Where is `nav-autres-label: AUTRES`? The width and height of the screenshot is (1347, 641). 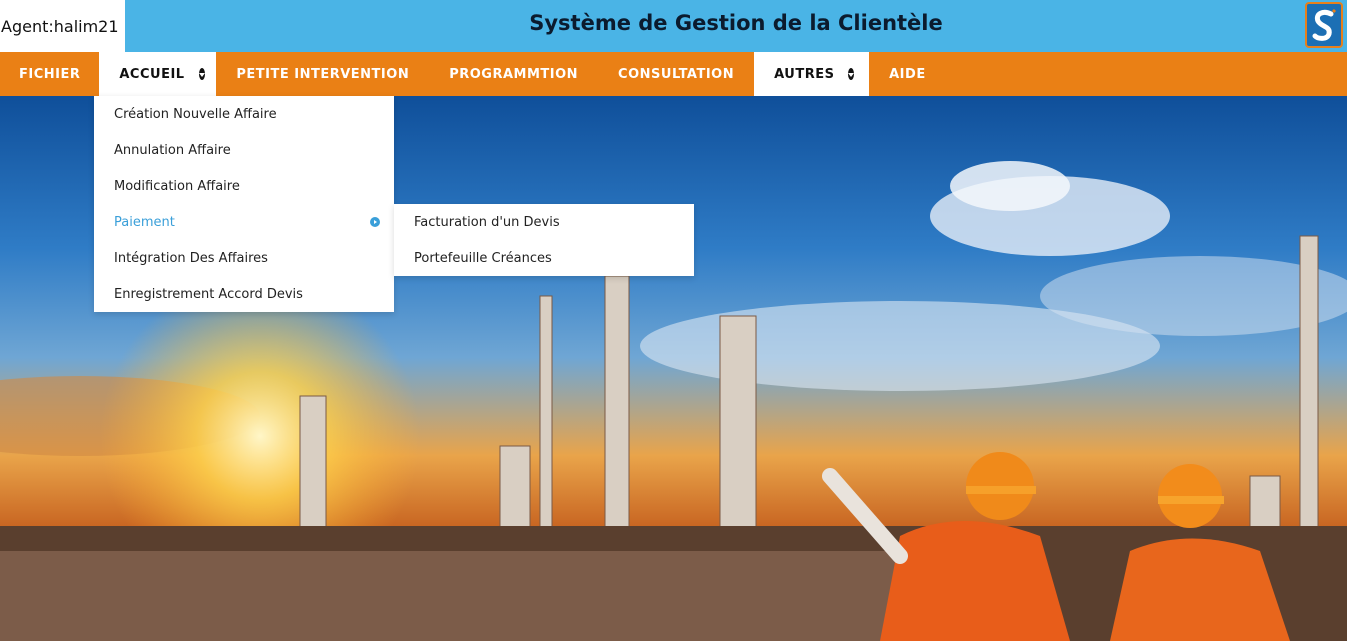 nav-autres-label: AUTRES is located at coordinates (804, 74).